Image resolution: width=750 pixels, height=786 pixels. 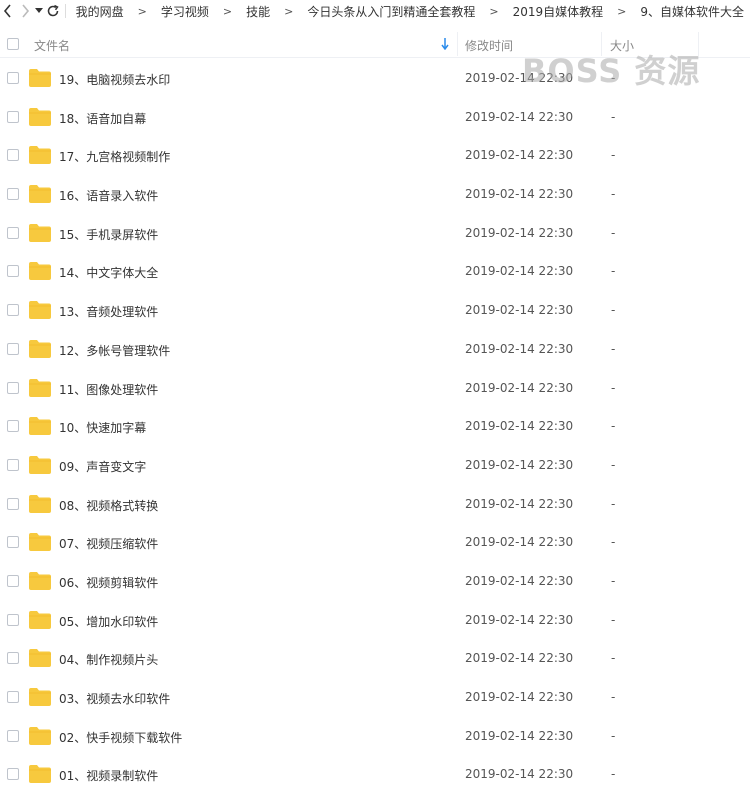 I want to click on caret-down-icon, so click(x=38, y=10).